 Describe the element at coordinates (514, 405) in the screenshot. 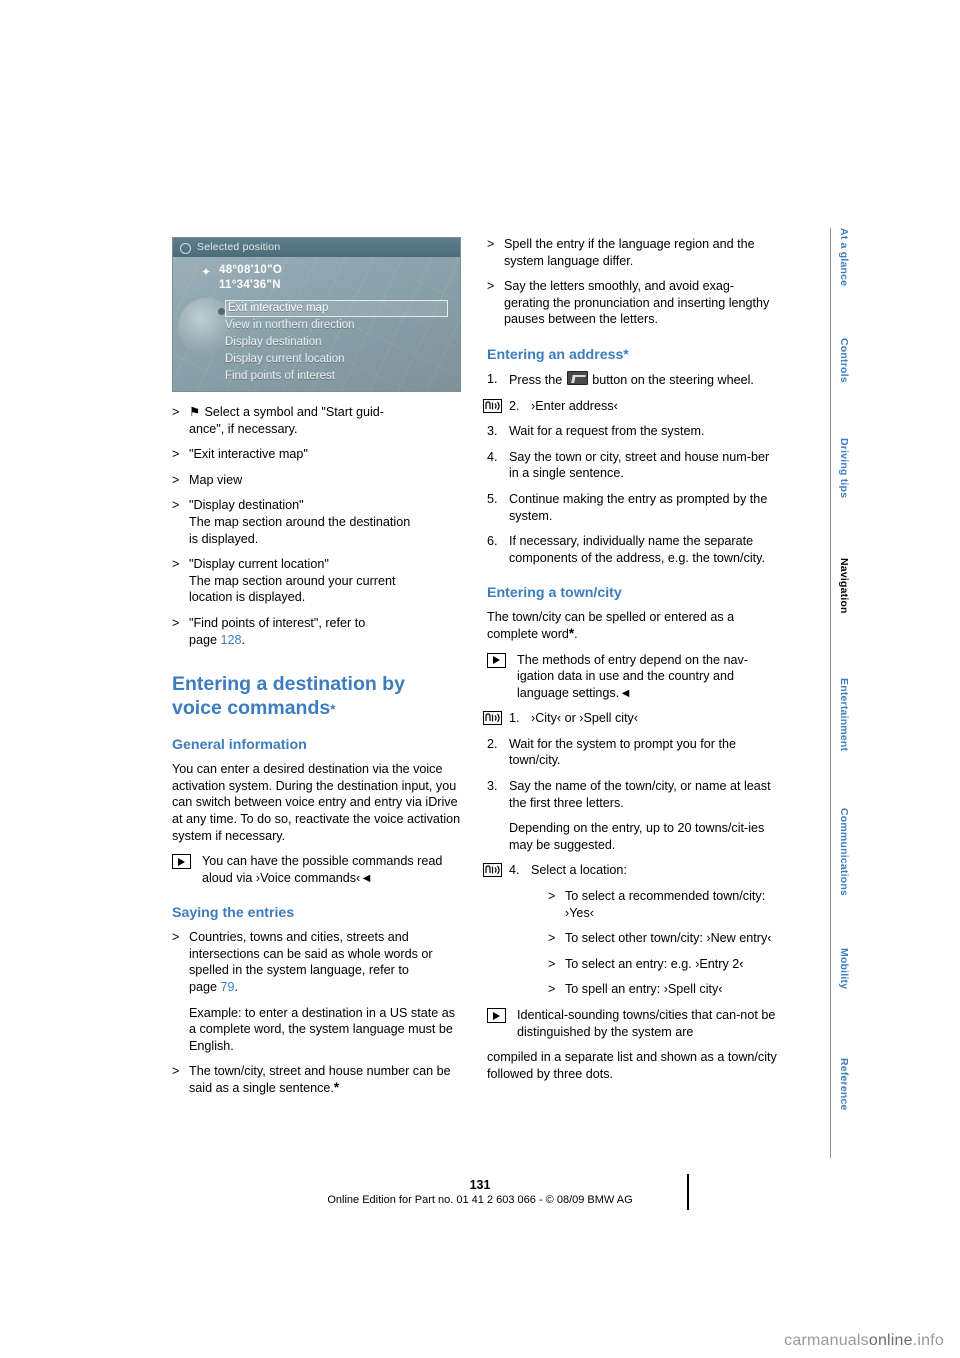

I see `step-number: 2.` at that location.